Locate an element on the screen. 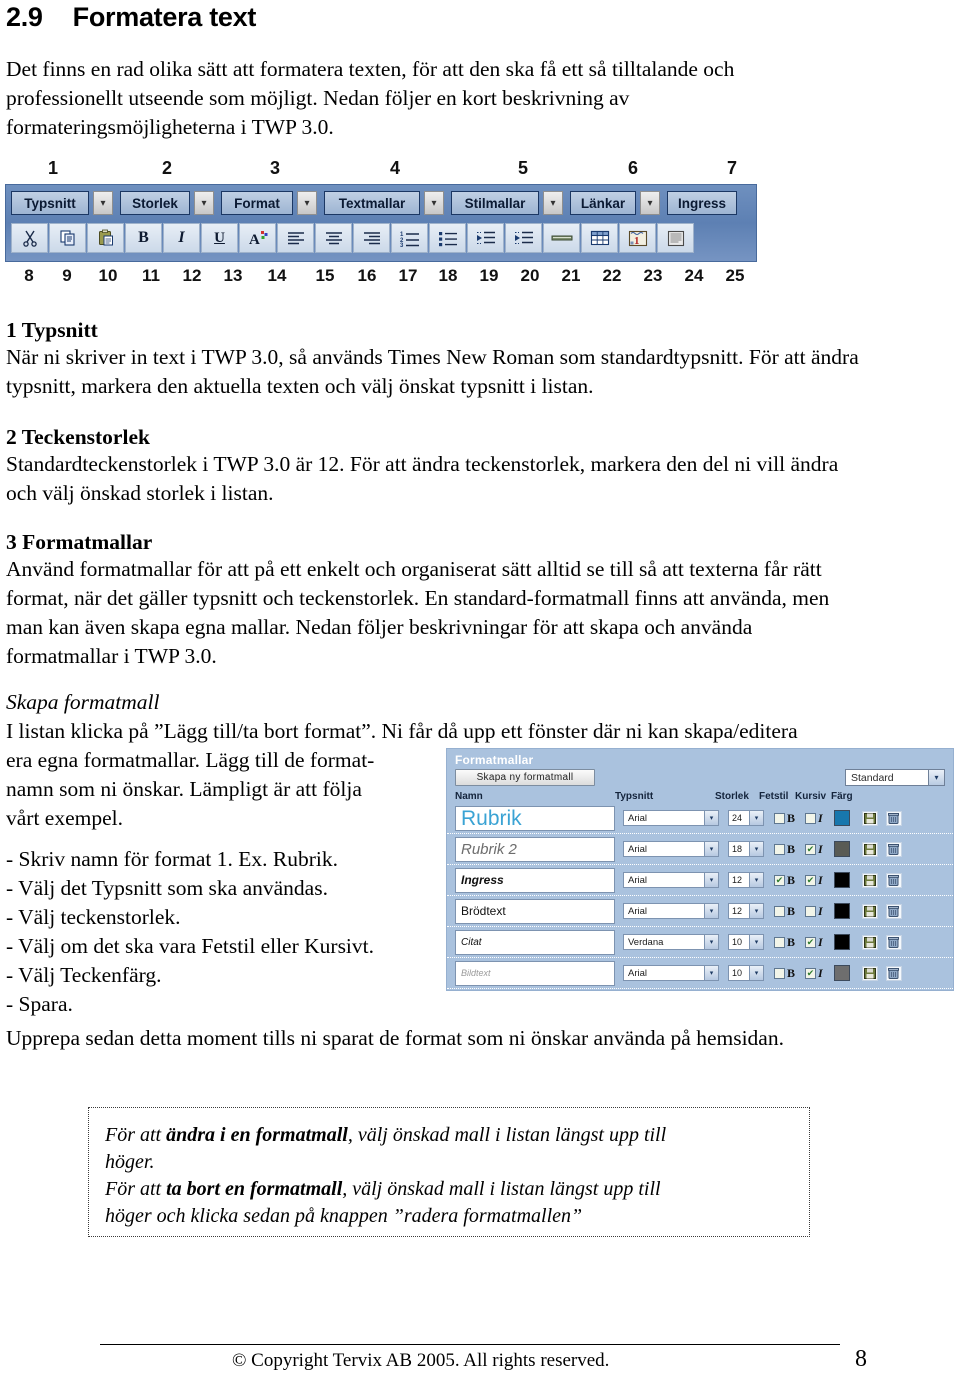 Image resolution: width=960 pixels, height=1376 pixels. insert-image-icon: 1 is located at coordinates (637, 238).